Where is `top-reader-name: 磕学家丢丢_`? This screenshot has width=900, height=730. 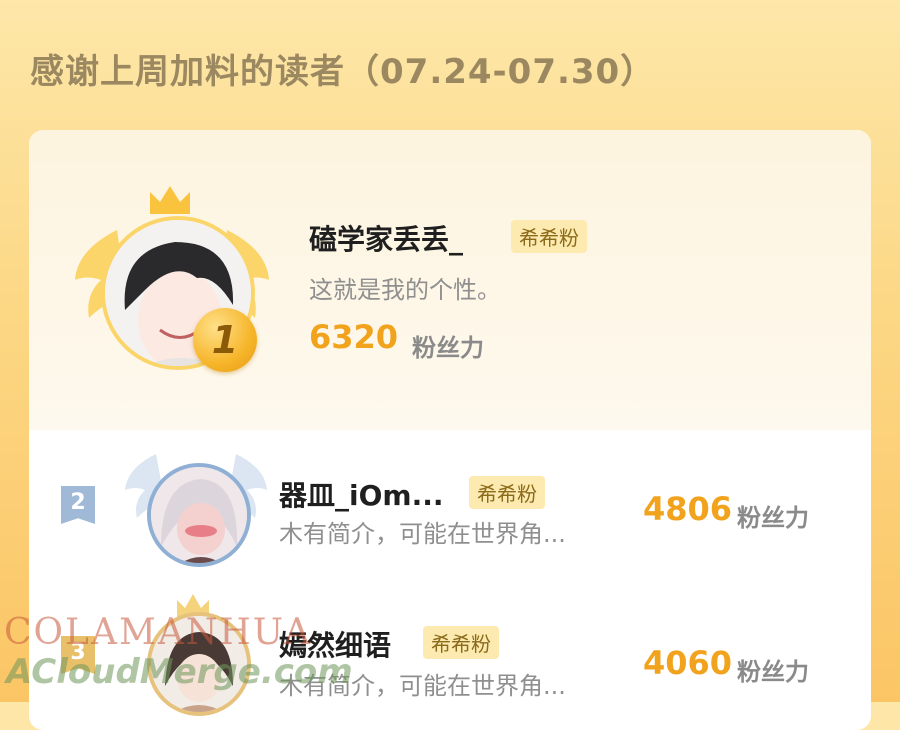 top-reader-name: 磕学家丢丢_ is located at coordinates (386, 238).